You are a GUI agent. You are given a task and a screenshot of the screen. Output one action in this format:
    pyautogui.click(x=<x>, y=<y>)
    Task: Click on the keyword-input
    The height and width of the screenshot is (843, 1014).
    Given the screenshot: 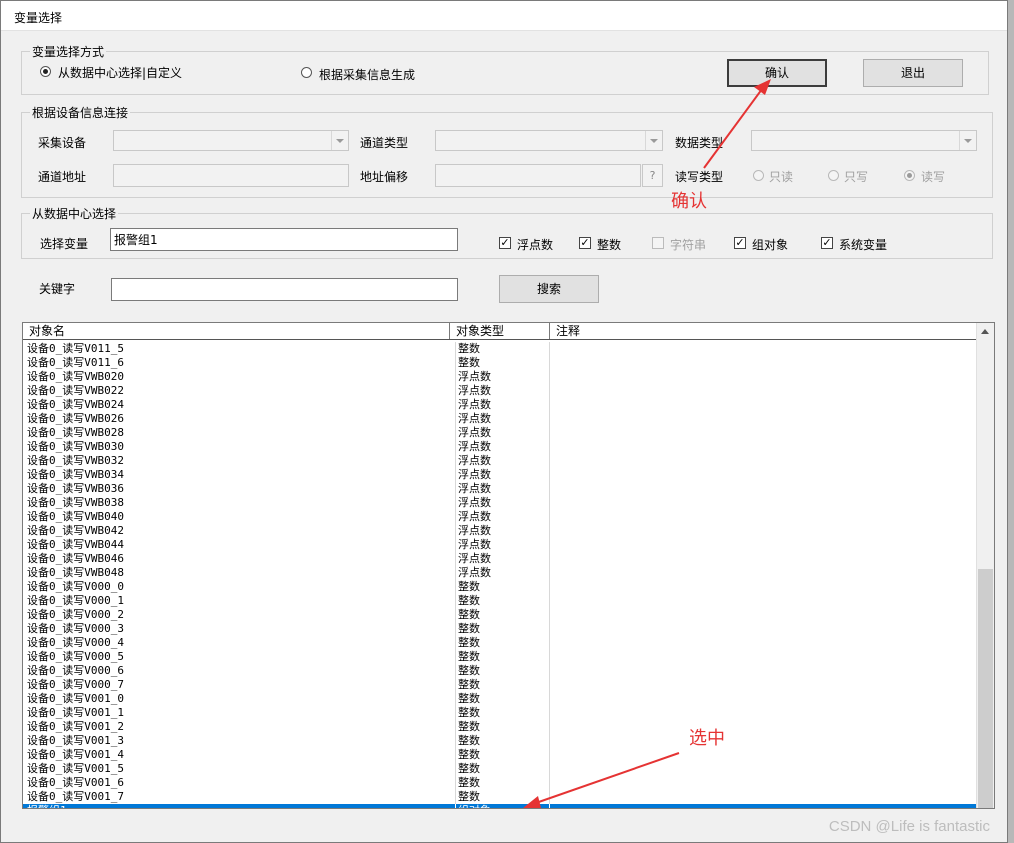 What is the action you would take?
    pyautogui.click(x=284, y=289)
    